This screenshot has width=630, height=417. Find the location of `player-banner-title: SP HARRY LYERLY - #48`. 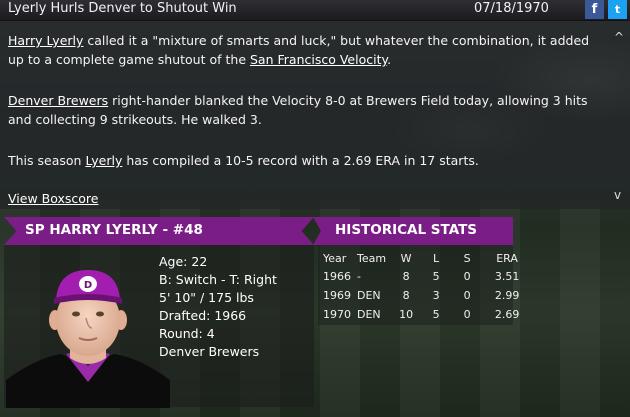

player-banner-title: SP HARRY LYERLY - #48 is located at coordinates (114, 230).